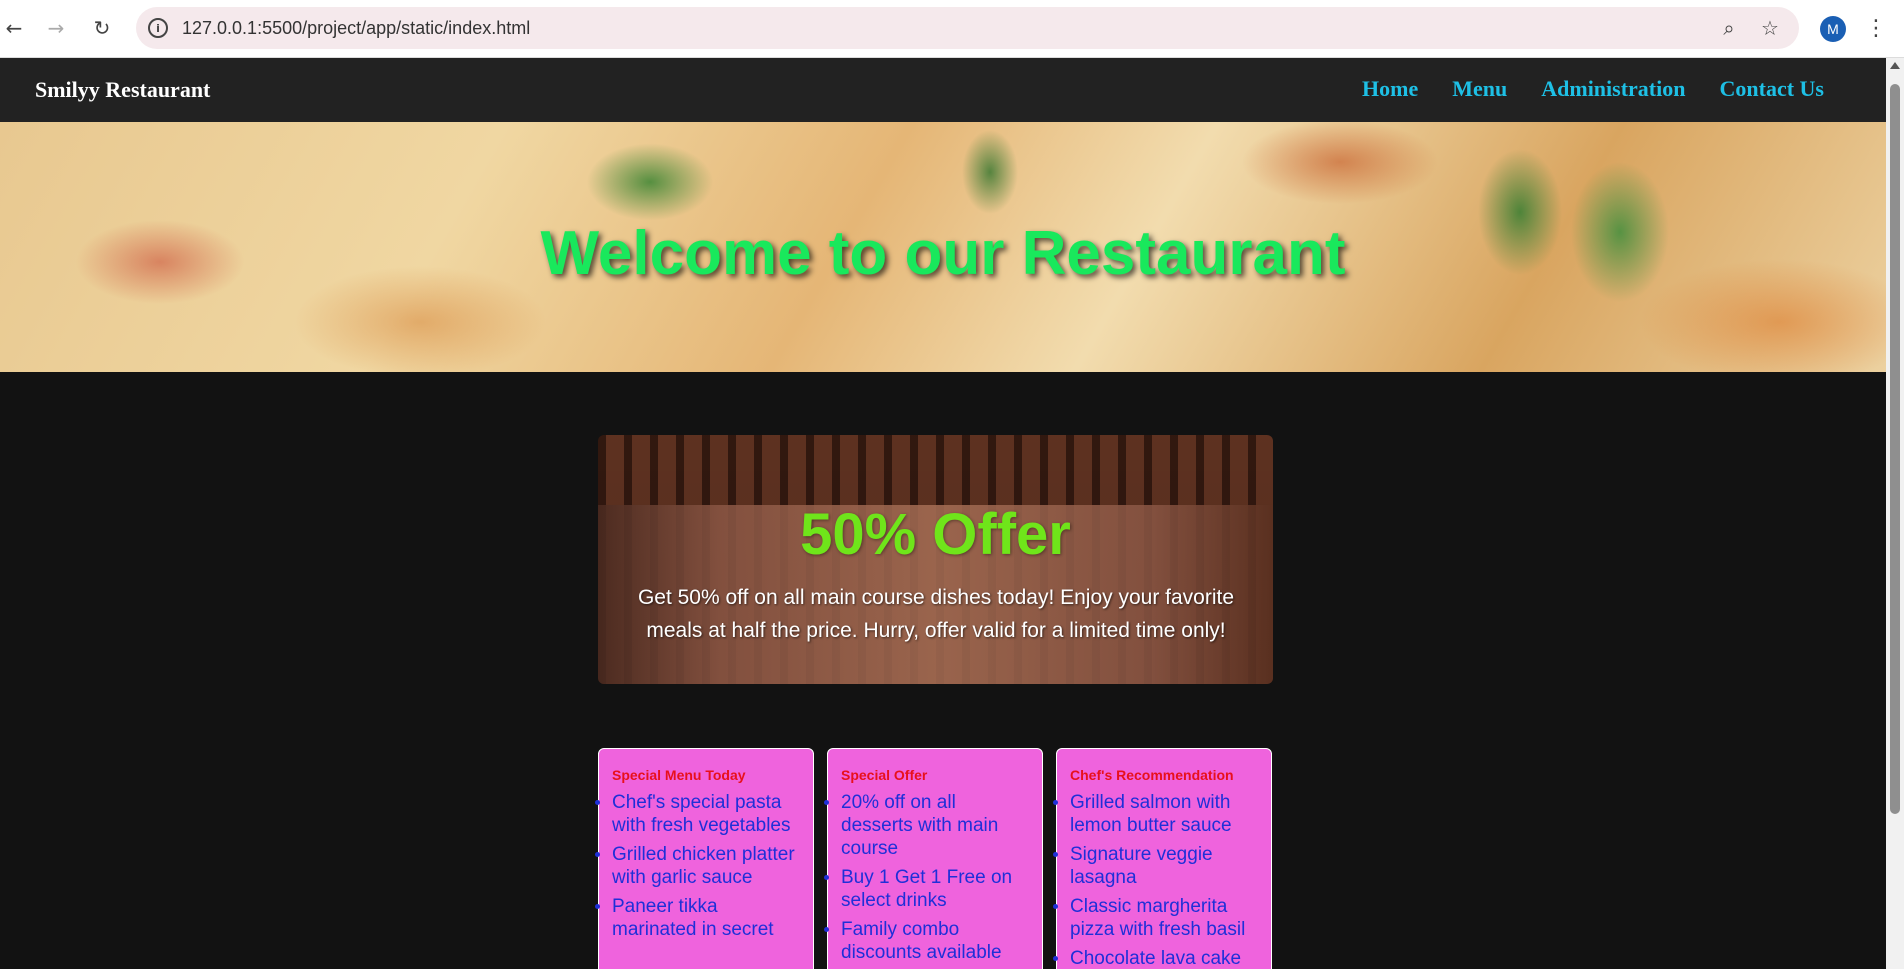  Describe the element at coordinates (1876, 28) in the screenshot. I see `browser-menu-icon: ⋮` at that location.